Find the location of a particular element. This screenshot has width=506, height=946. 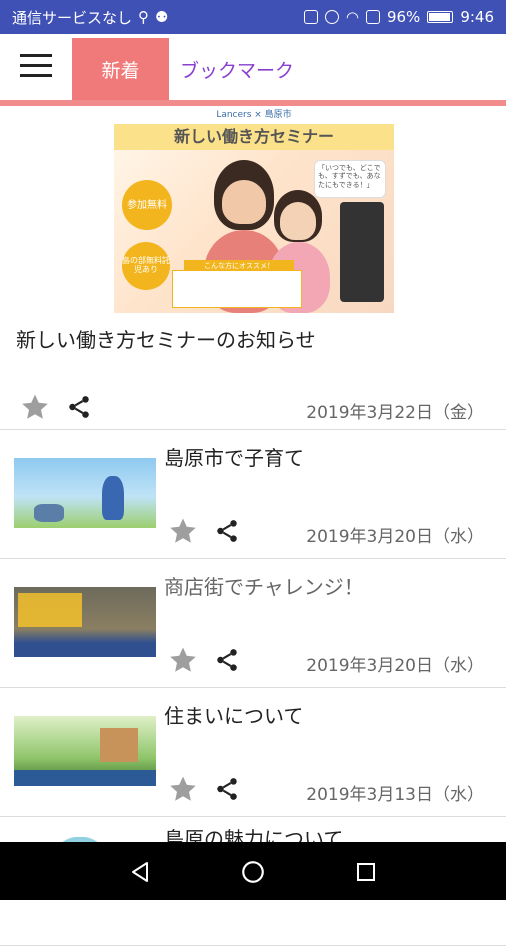

featured-title: 新しい働き方セミナーのお知らせ is located at coordinates (166, 340).